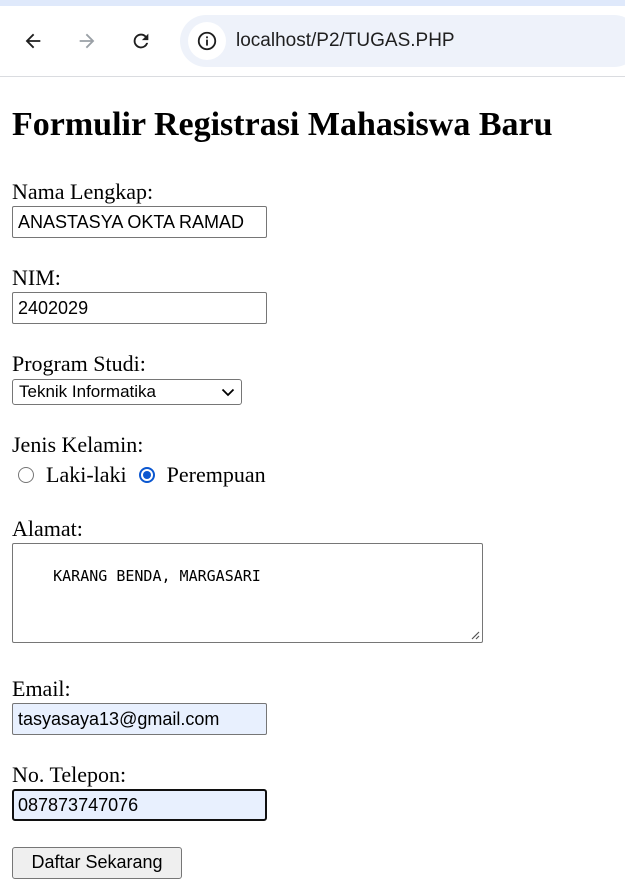  What do you see at coordinates (86, 475) in the screenshot?
I see `gender-option-label: Laki-laki` at bounding box center [86, 475].